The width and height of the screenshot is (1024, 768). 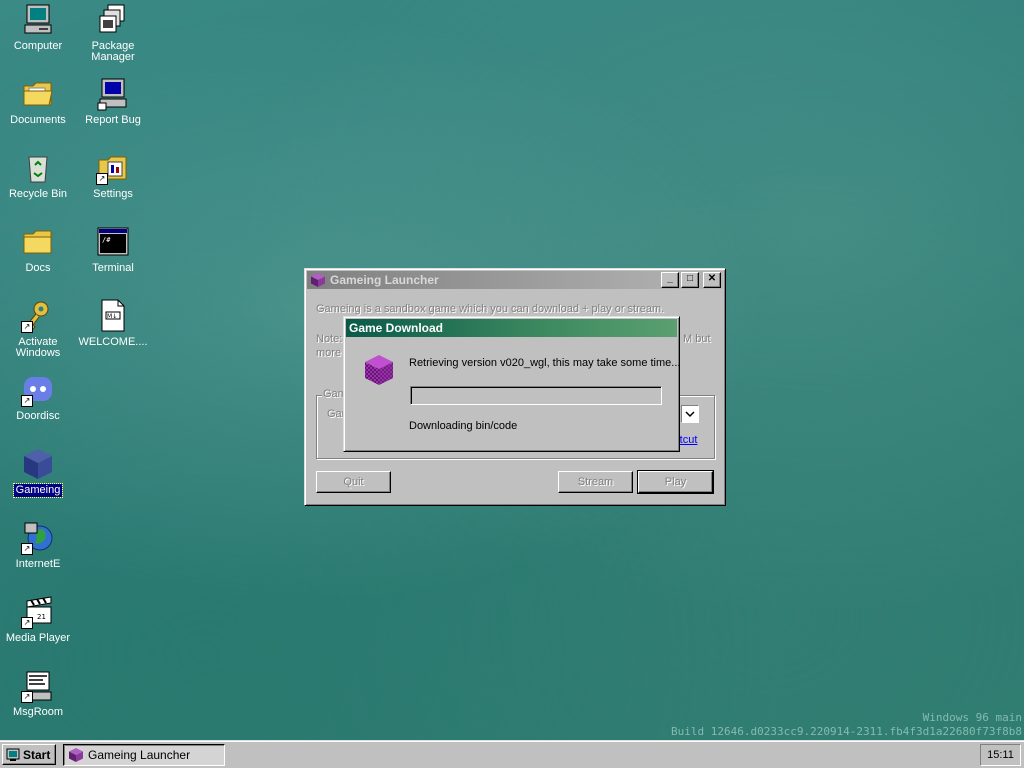 I want to click on desktop-icon-doordisc: ↗ Doordisc, so click(x=38, y=398).